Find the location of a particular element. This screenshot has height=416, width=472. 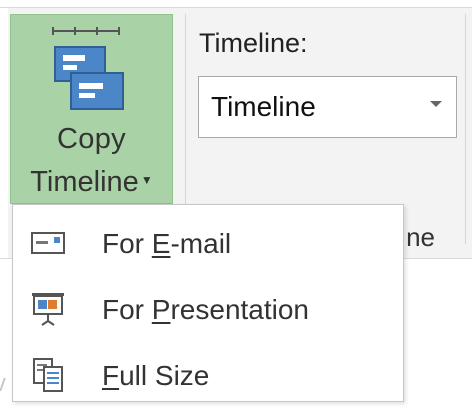

menu-item-for-email: For E-mail is located at coordinates (208, 243).